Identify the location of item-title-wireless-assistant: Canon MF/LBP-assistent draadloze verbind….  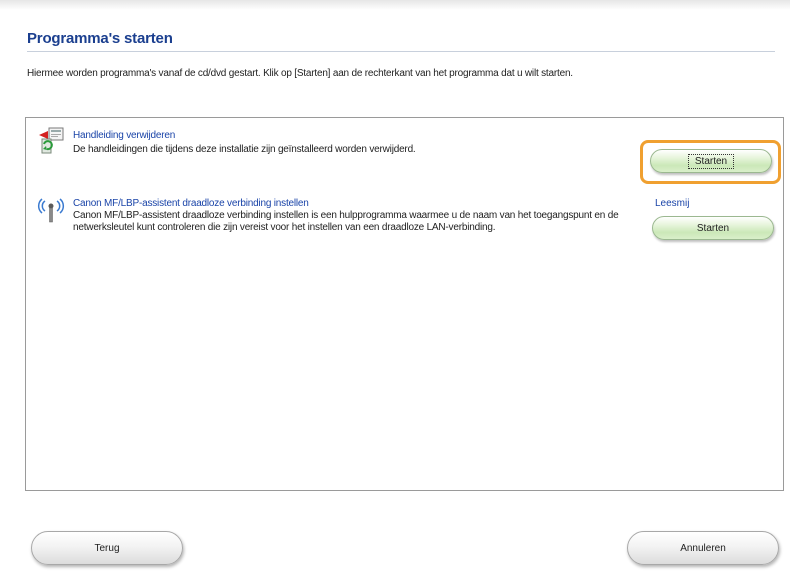
(191, 203).